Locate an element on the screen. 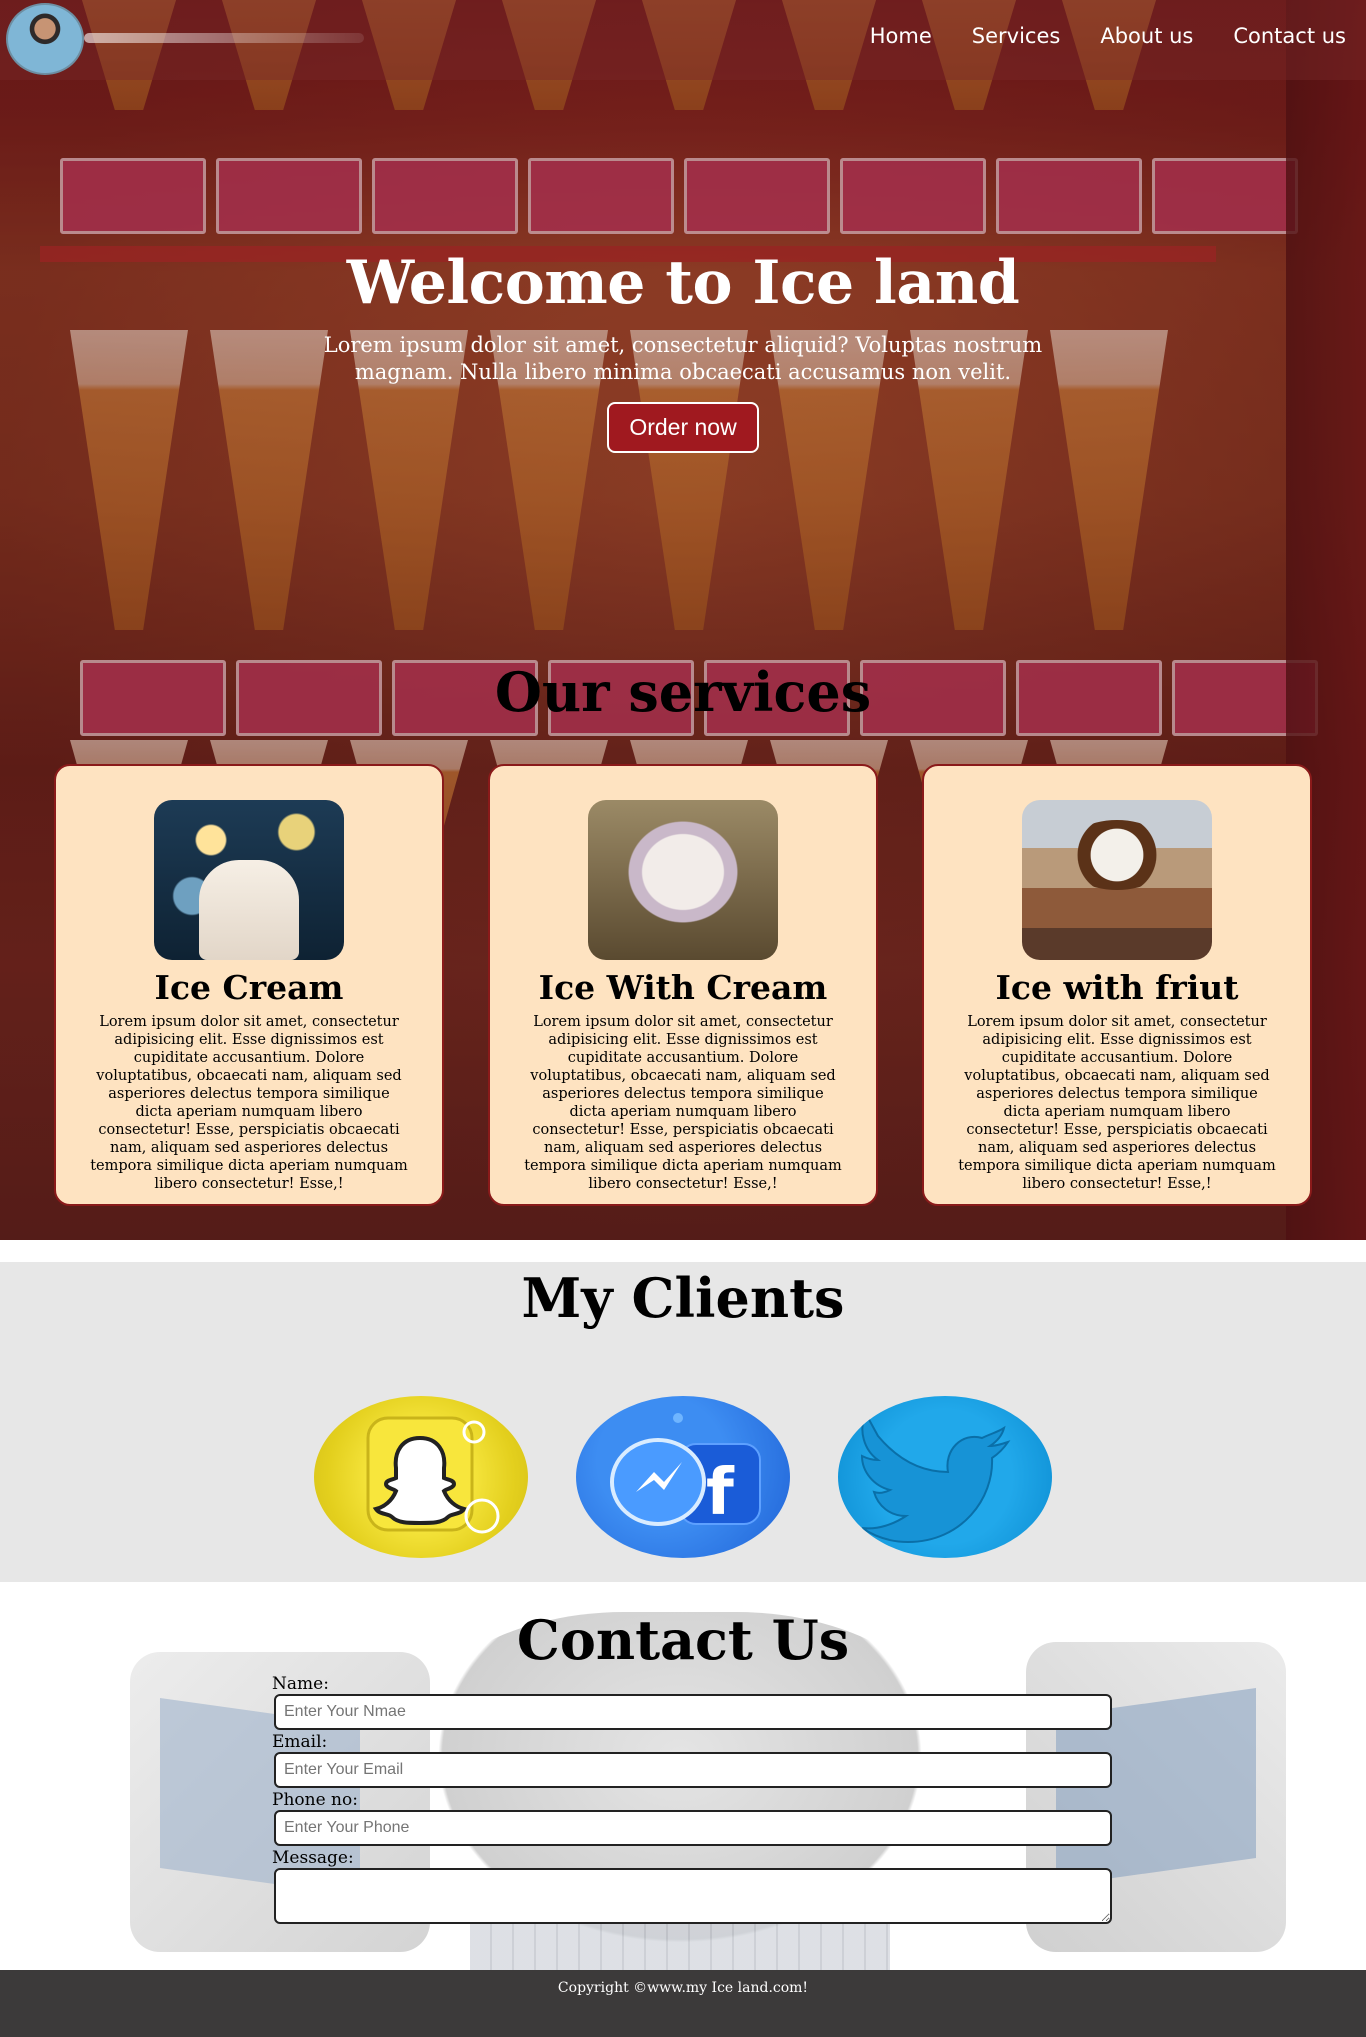  nav-contact-link: Contact us is located at coordinates (1289, 36).